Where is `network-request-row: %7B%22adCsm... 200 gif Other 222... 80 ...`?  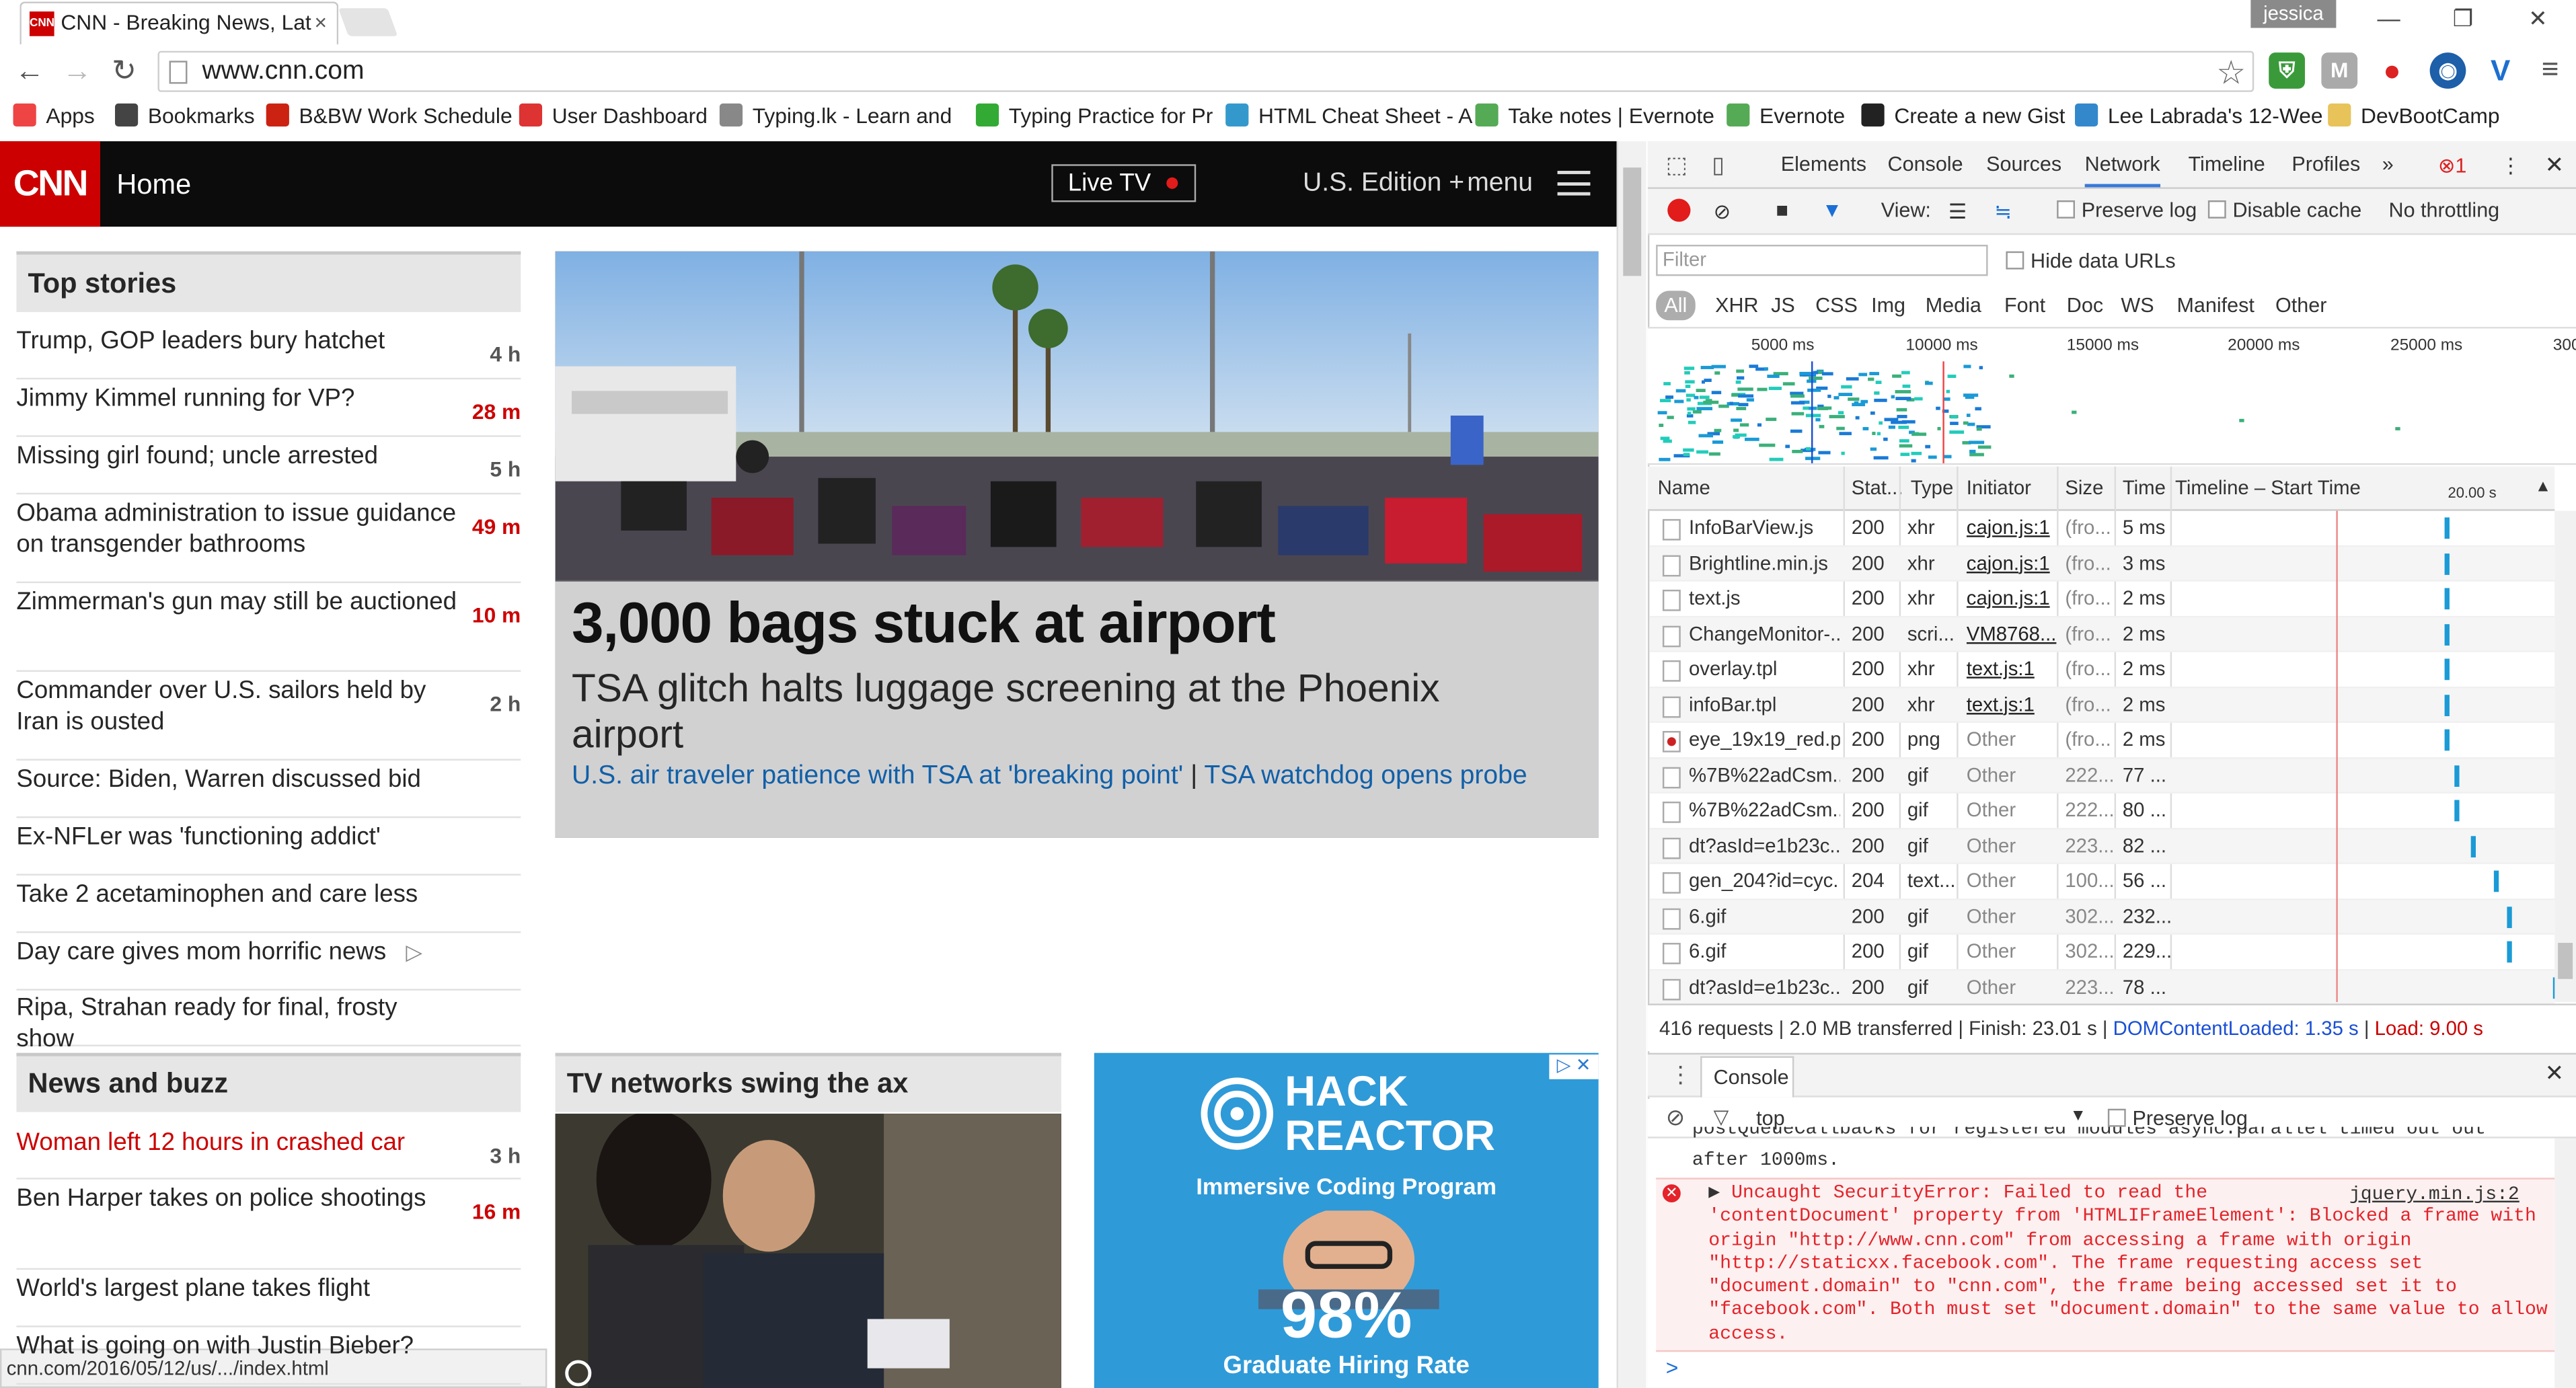
network-request-row: %7B%22adCsm... 200 gif Other 222... 80 ... is located at coordinates (2102, 811).